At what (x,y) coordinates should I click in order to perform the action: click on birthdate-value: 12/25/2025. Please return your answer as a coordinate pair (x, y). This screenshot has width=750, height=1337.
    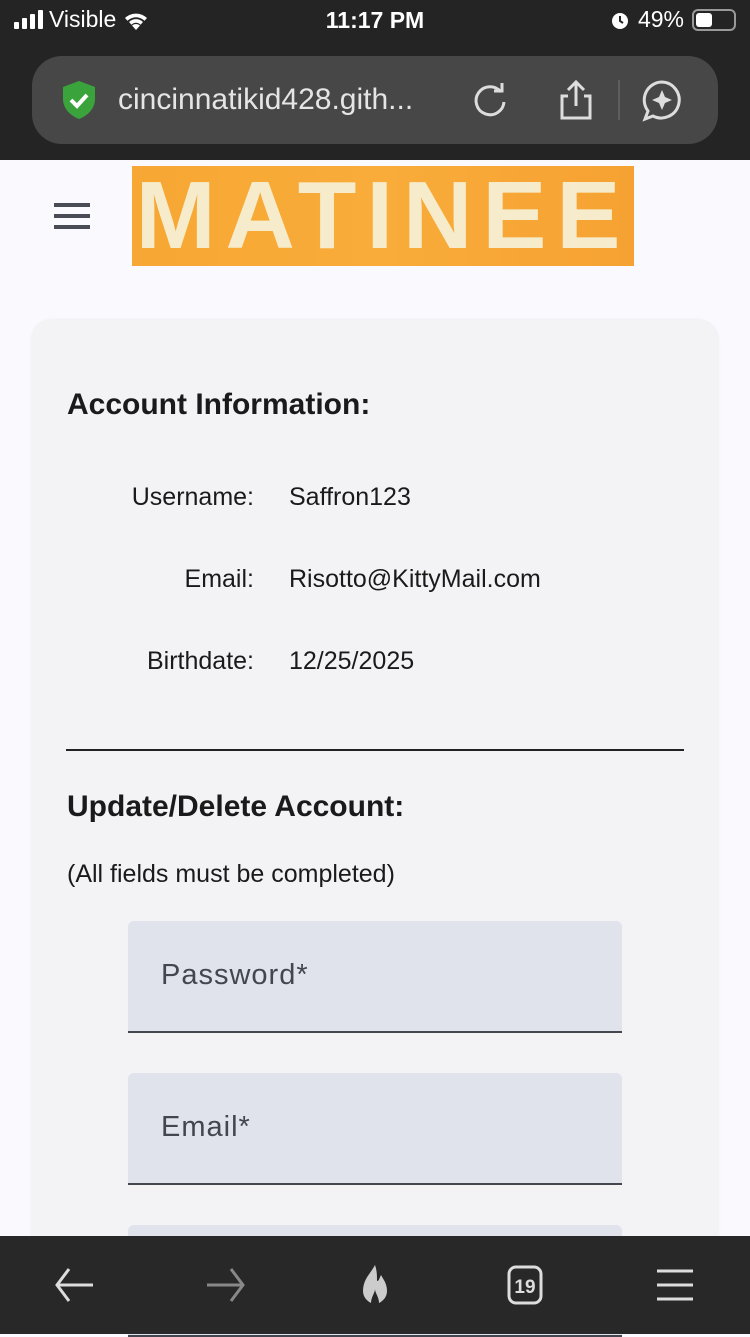
    Looking at the image, I should click on (352, 661).